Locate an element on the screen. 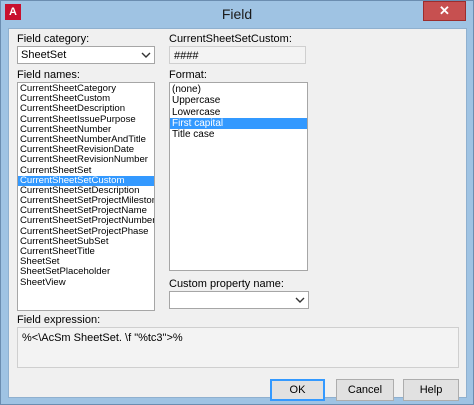 Image resolution: width=474 pixels, height=405 pixels. field-names-label: Field names: is located at coordinates (48, 75).